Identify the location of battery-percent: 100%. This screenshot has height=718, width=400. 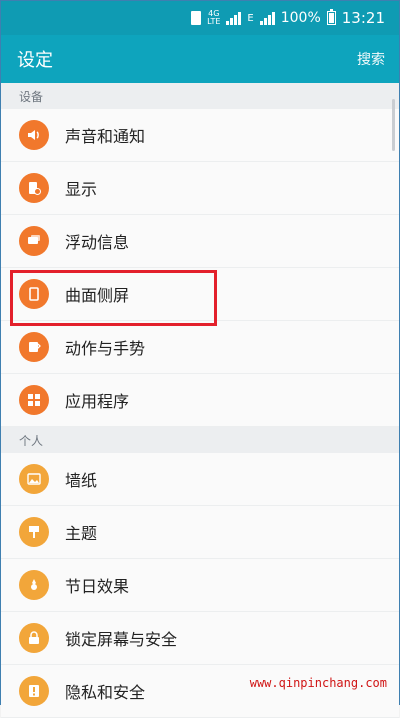
(300, 18).